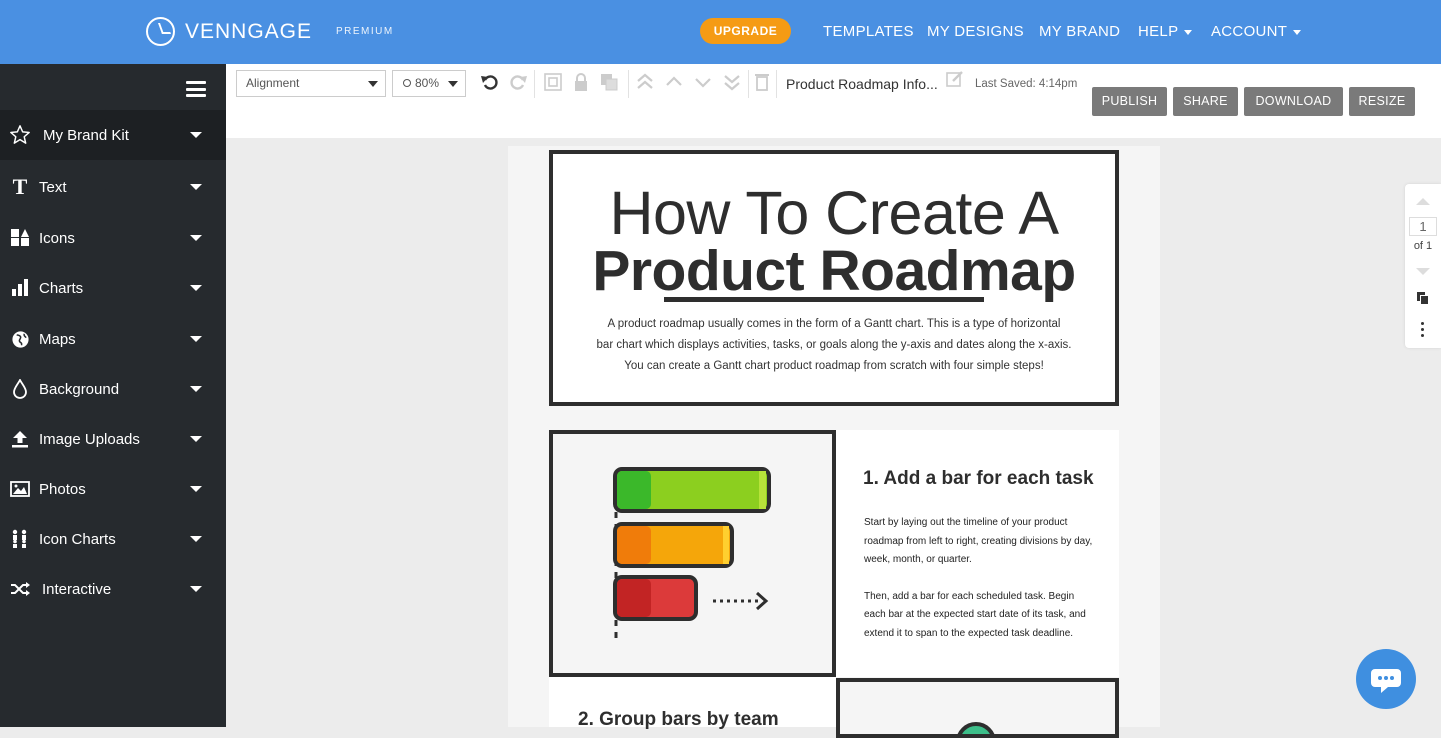  What do you see at coordinates (762, 83) in the screenshot?
I see `trash-icon` at bounding box center [762, 83].